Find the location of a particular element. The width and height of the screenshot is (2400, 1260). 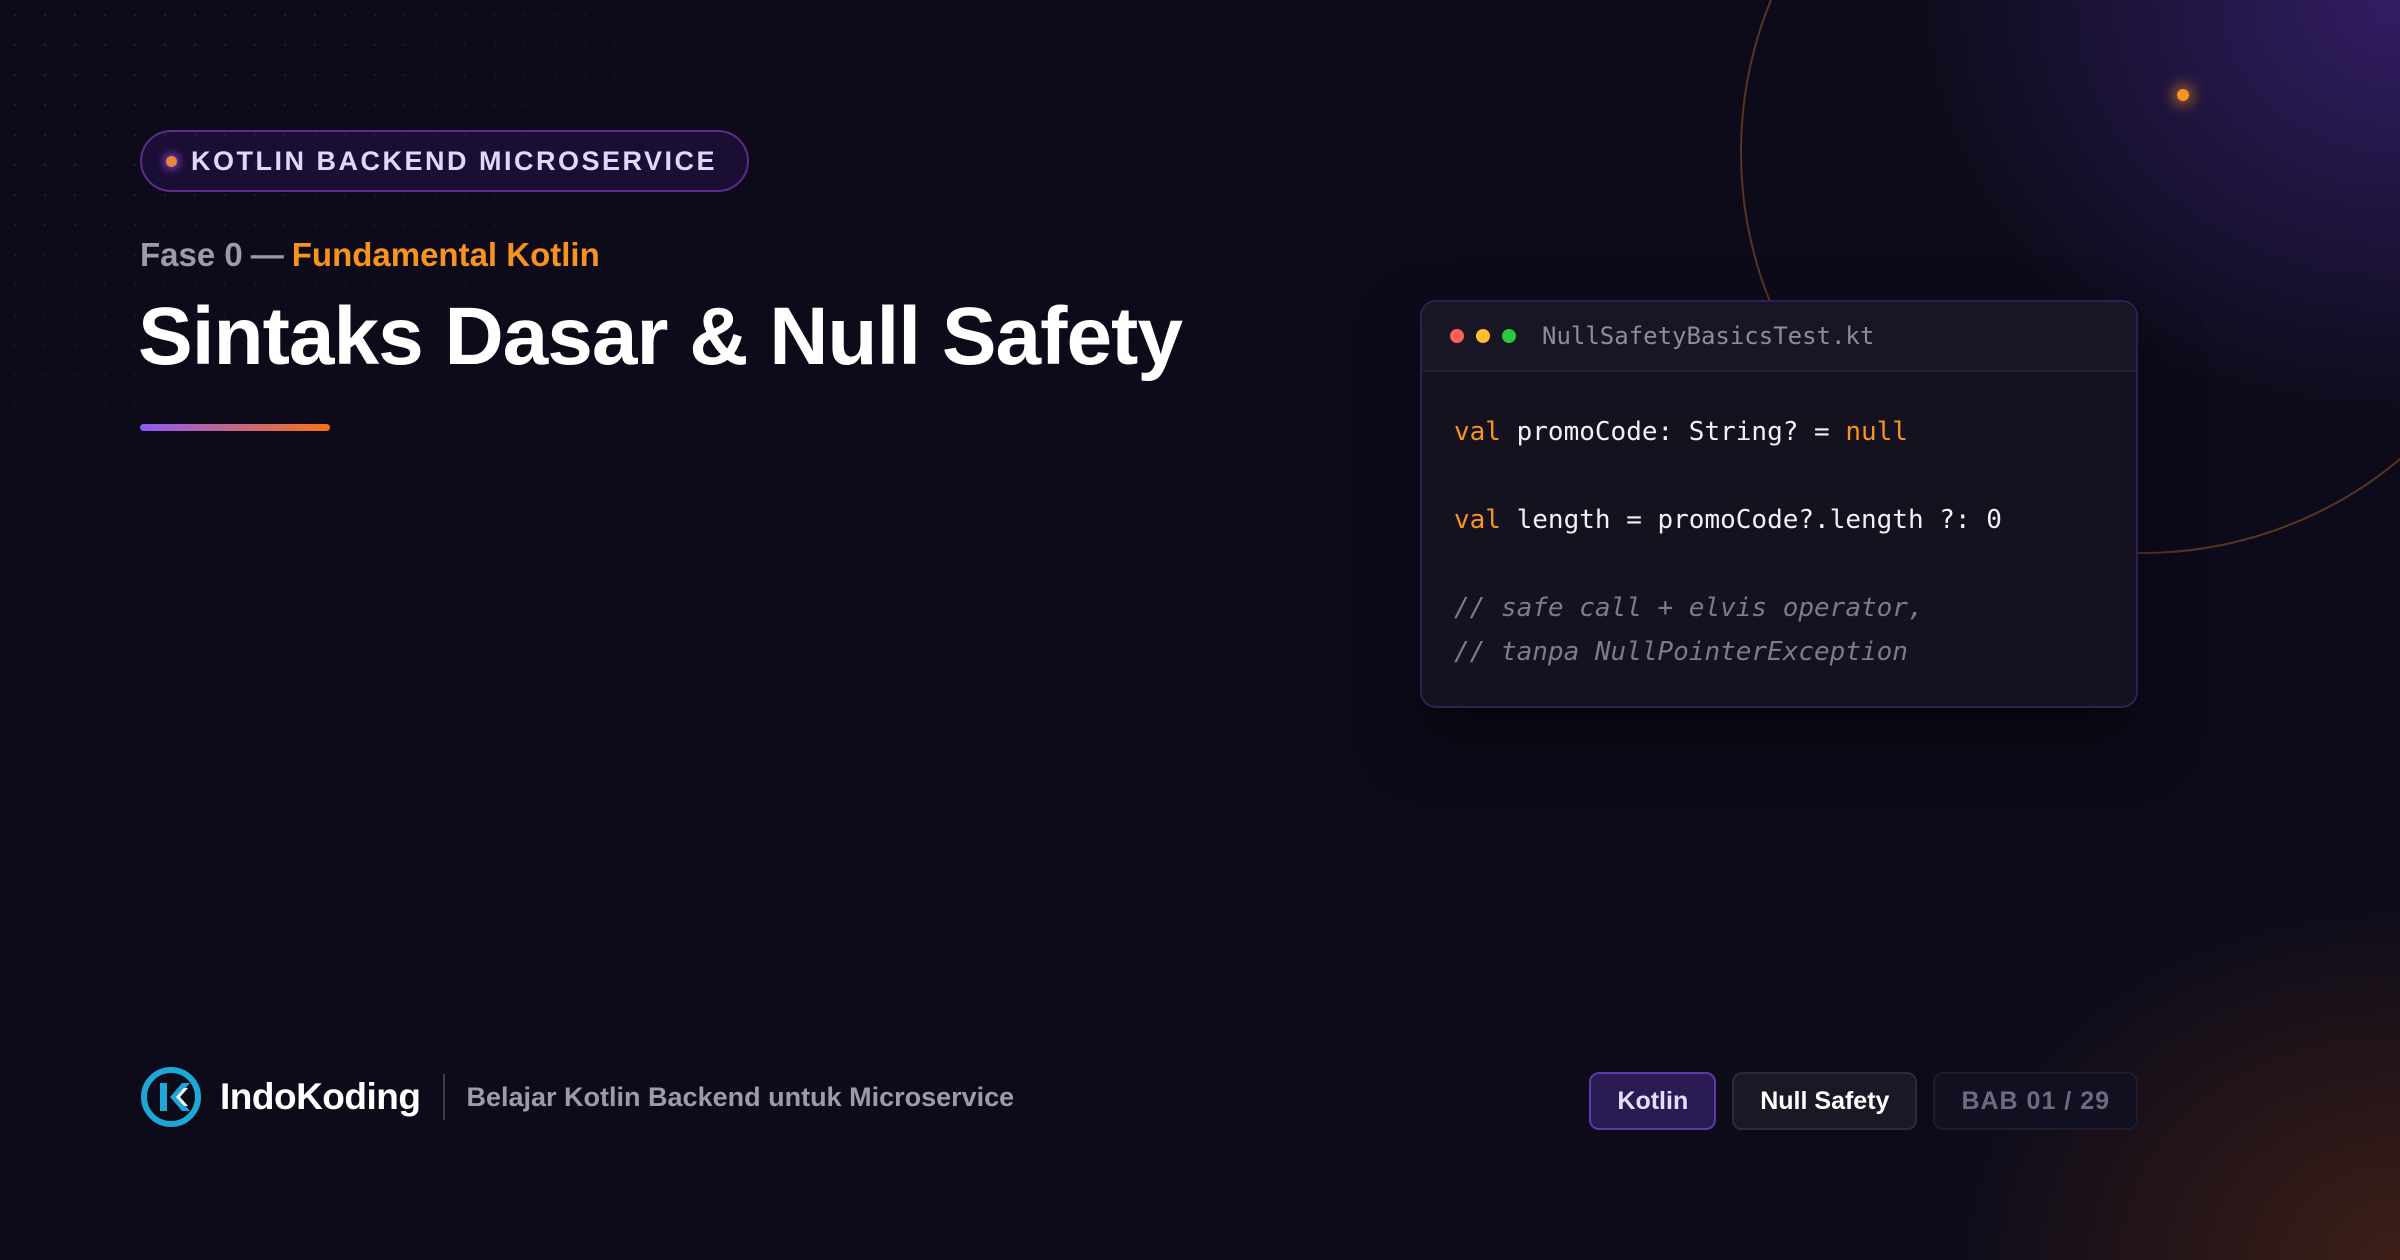

code-line: val length = promoCode?.length ?: 0 is located at coordinates (1795, 520).